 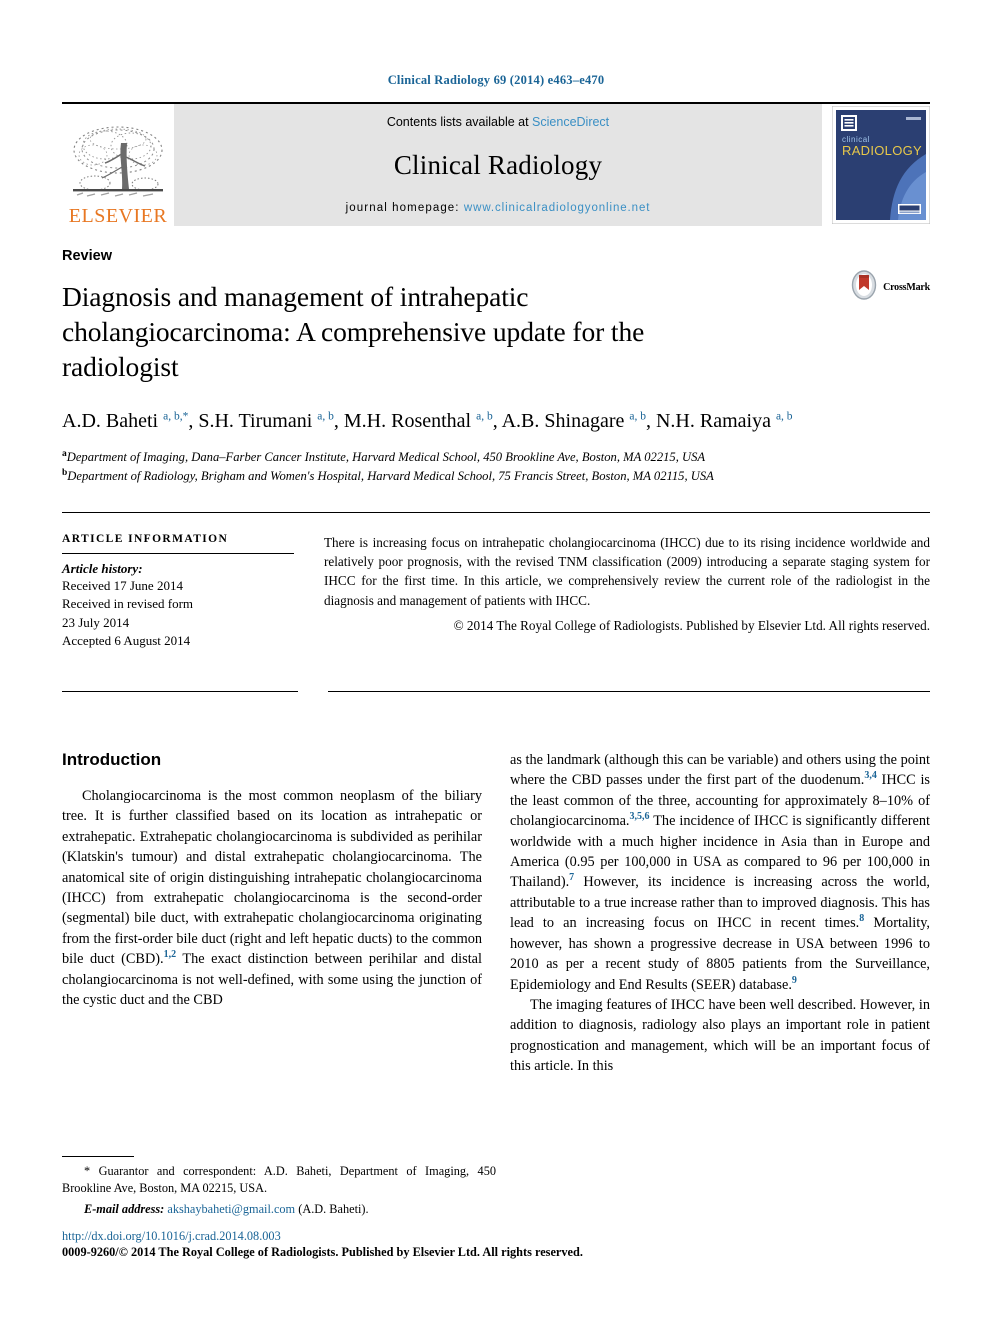 I want to click on article-info-subdivider, so click(x=178, y=553).